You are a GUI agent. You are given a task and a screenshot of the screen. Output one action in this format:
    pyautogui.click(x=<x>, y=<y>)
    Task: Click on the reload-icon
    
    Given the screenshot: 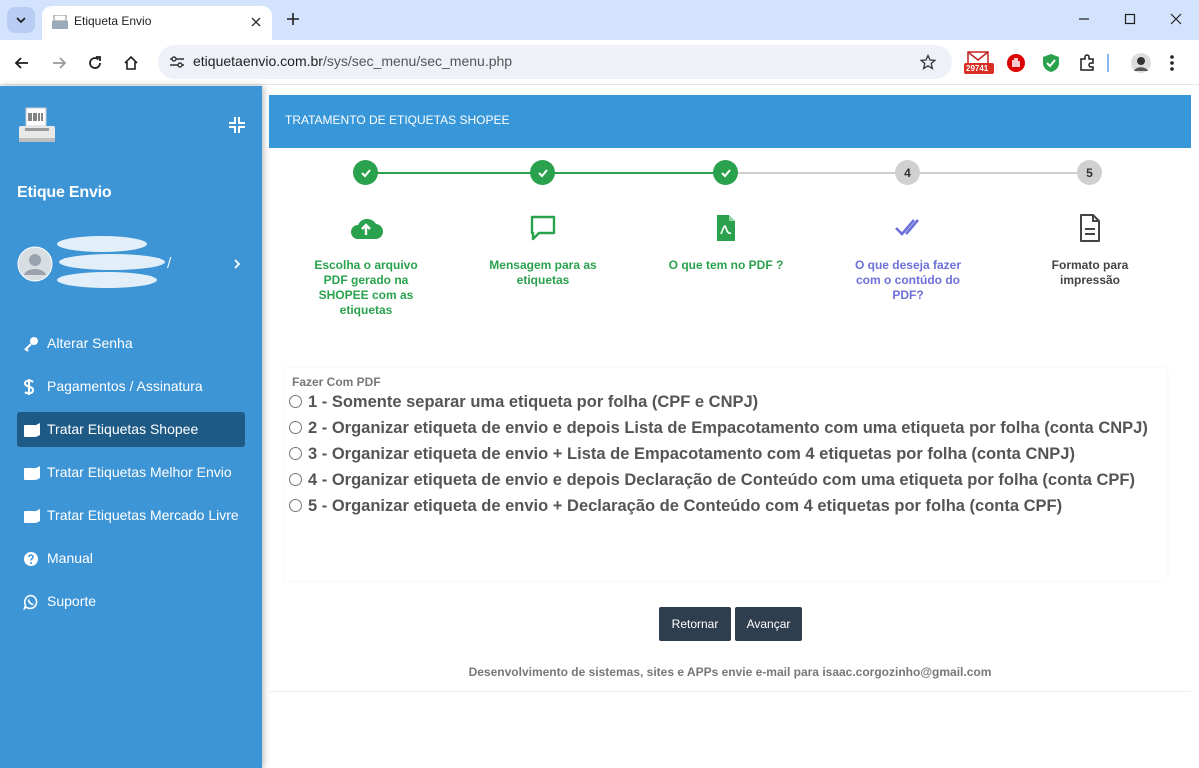 What is the action you would take?
    pyautogui.click(x=95, y=62)
    